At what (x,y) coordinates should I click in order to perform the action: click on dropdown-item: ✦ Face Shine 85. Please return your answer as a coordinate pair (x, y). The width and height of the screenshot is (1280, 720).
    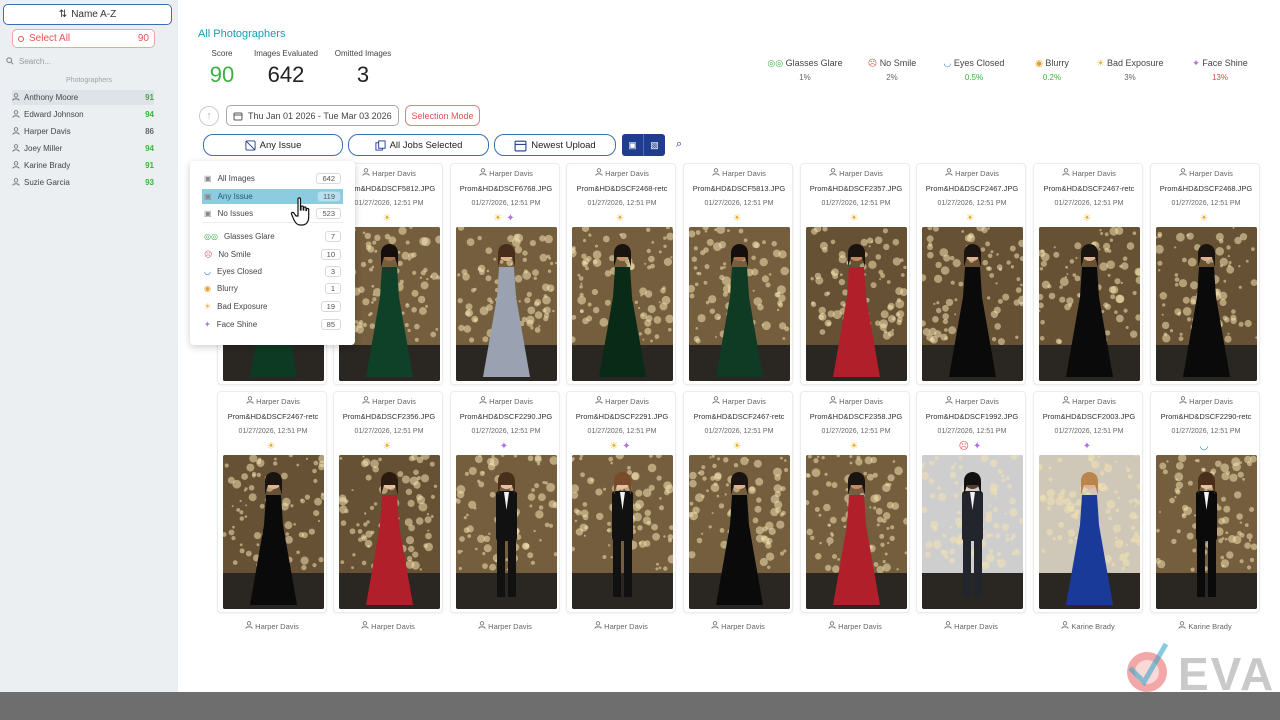
    Looking at the image, I should click on (272, 324).